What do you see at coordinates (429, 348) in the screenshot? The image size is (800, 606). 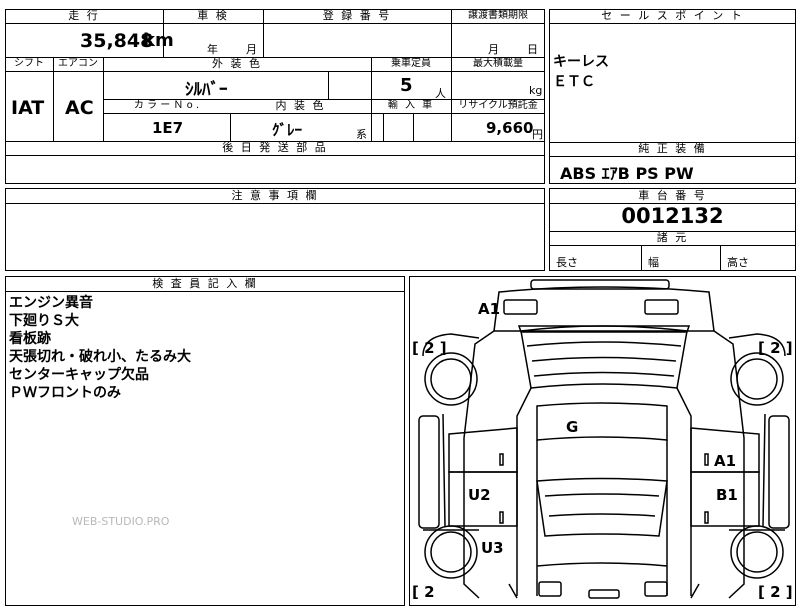 I see `tire-grade-front-left: [ 2 ]` at bounding box center [429, 348].